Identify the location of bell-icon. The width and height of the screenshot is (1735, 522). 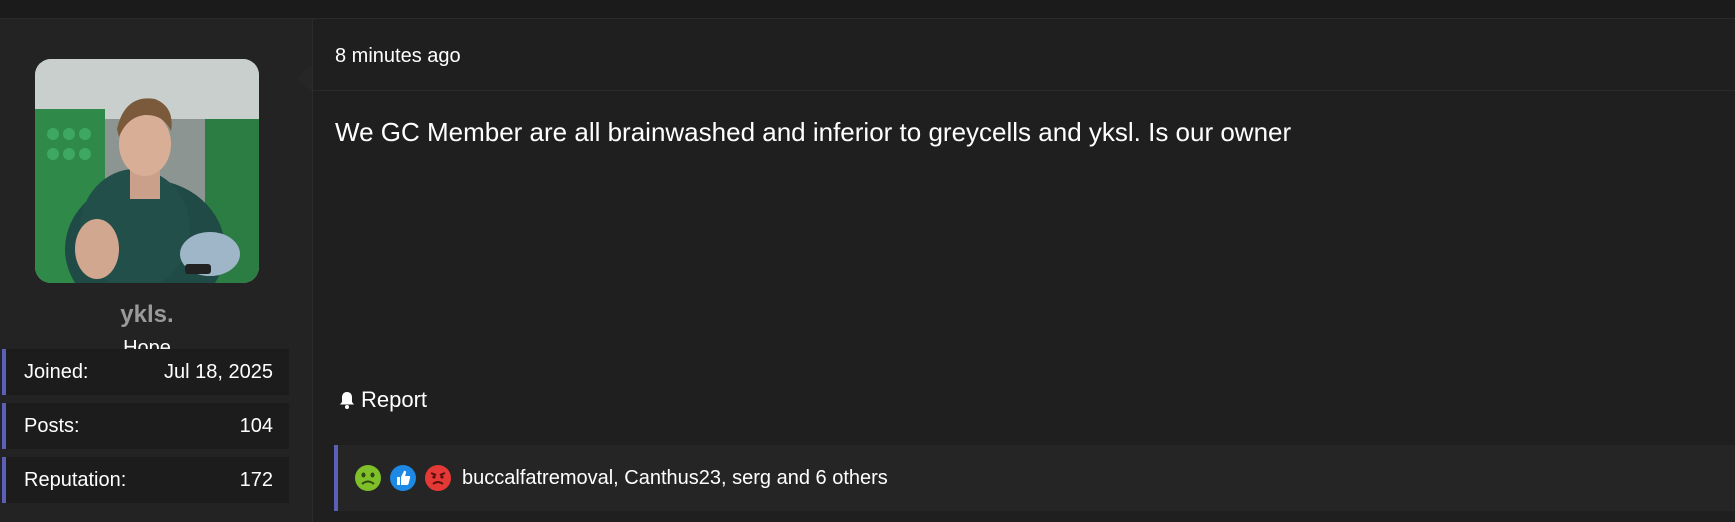
(347, 400).